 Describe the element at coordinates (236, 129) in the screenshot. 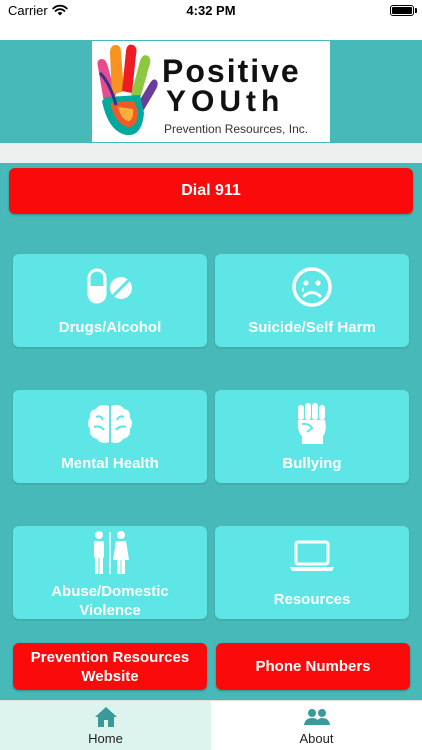

I see `logo-subtitle: Prevention Resources, Inc.` at that location.